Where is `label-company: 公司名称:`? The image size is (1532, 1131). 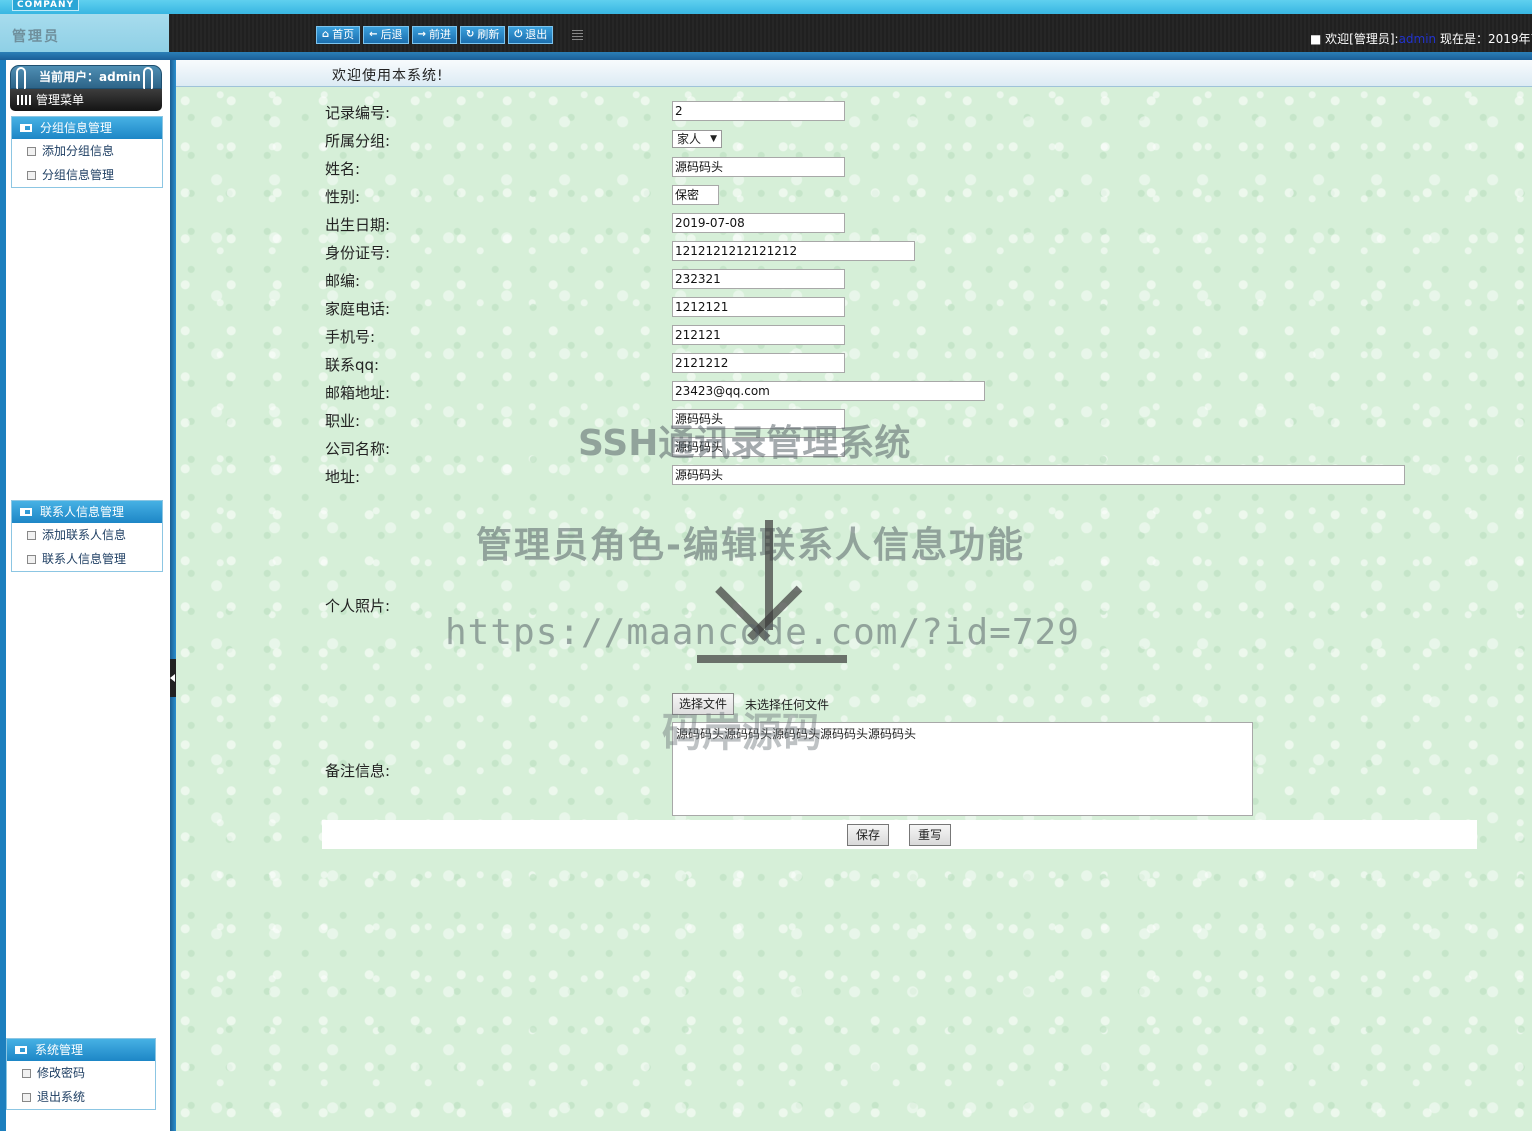
label-company: 公司名称: is located at coordinates (358, 449).